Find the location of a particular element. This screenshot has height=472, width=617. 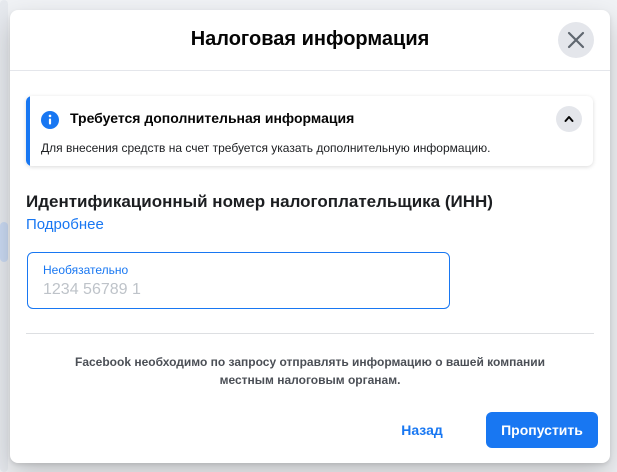

close-icon is located at coordinates (576, 40).